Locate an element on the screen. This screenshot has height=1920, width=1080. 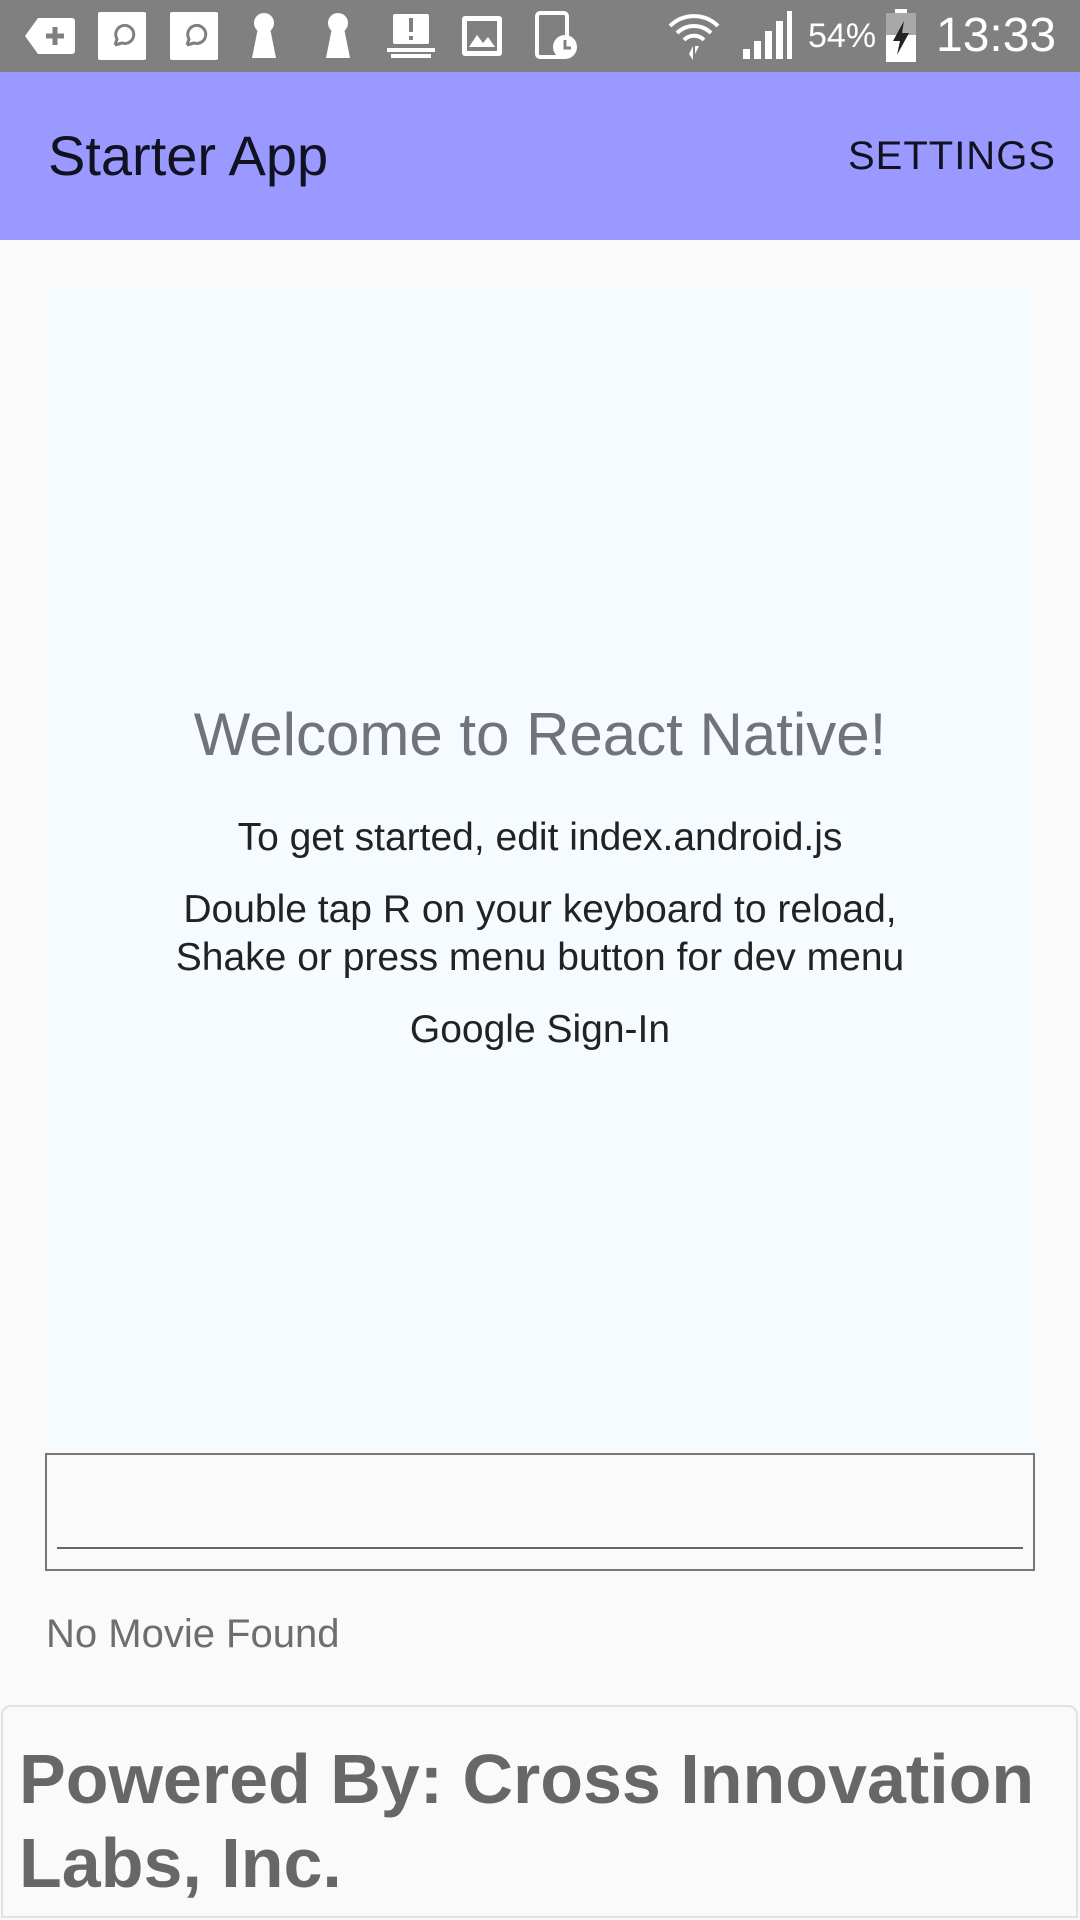
wifi-icon is located at coordinates (694, 36).